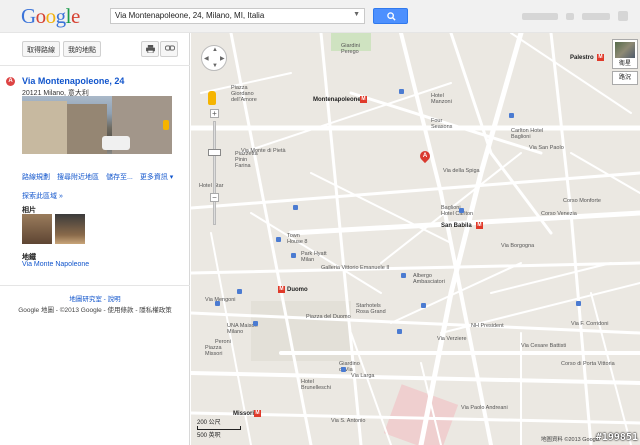 The width and height of the screenshot is (640, 445). What do you see at coordinates (28, 16) in the screenshot?
I see `logo-letter: G` at bounding box center [28, 16].